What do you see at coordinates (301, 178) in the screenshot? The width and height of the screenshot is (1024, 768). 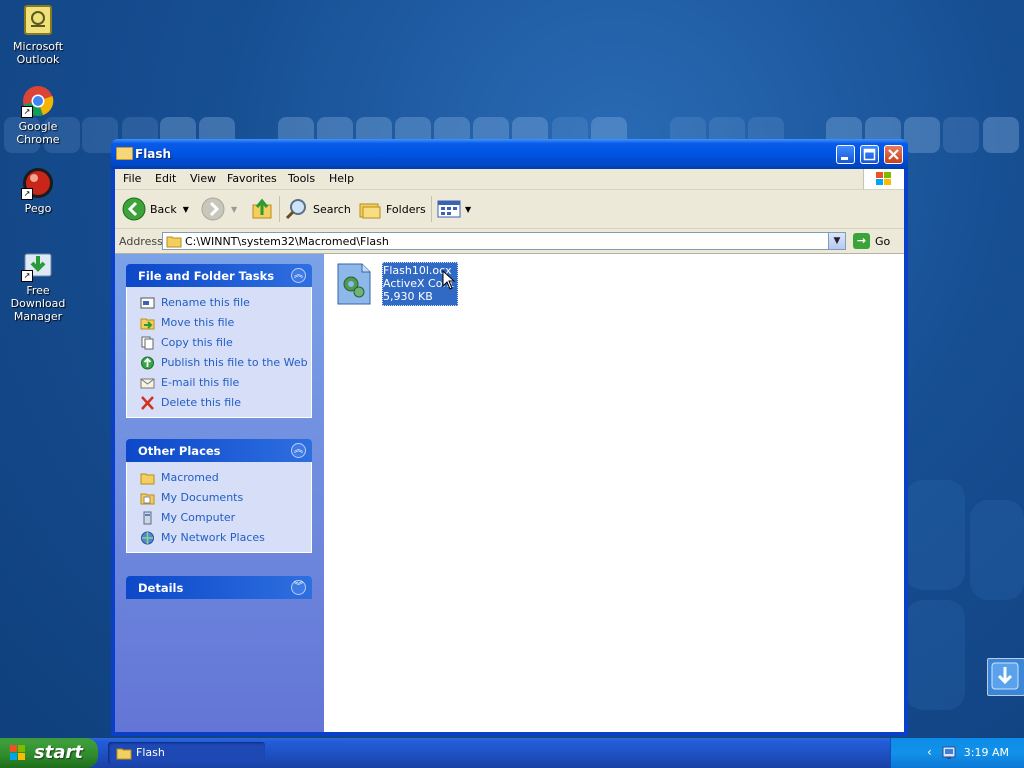 I see `menu-tools: Tools` at bounding box center [301, 178].